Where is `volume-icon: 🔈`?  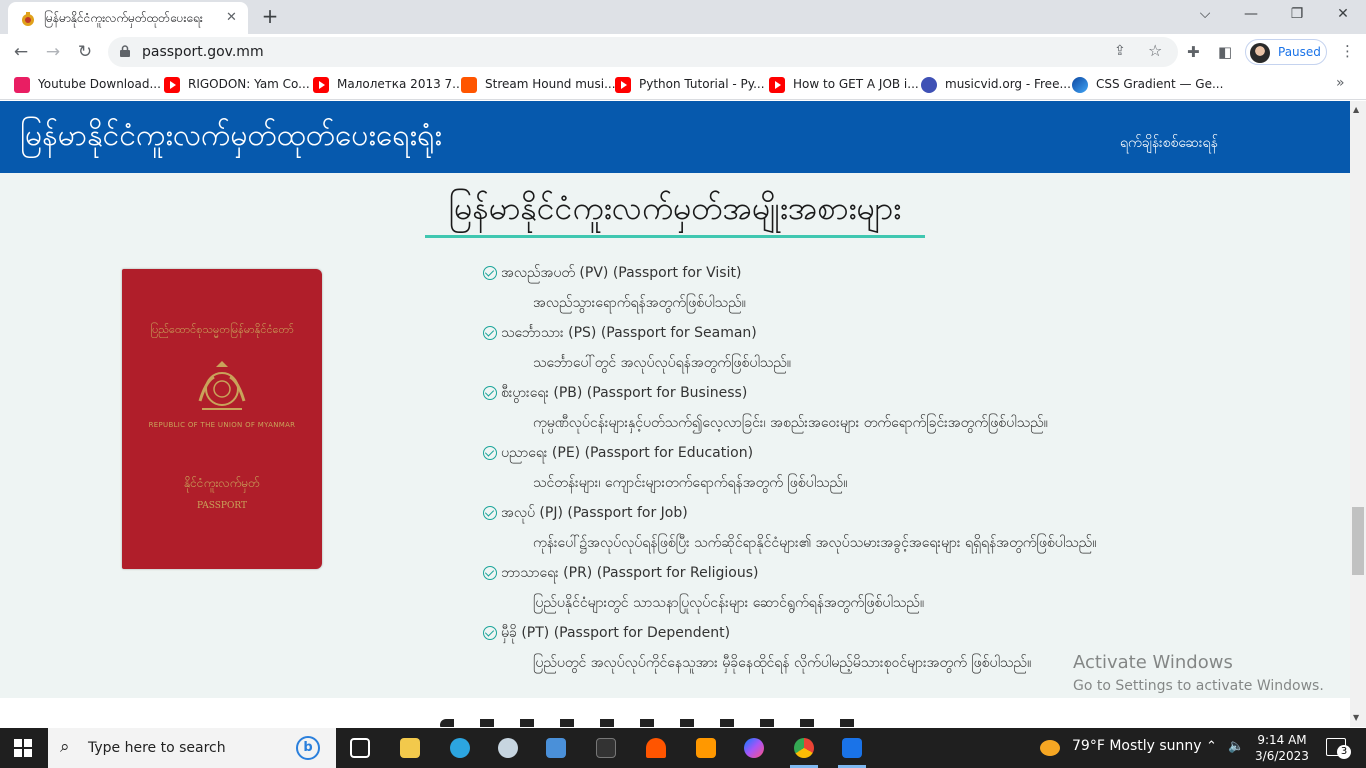 volume-icon: 🔈 is located at coordinates (1236, 746).